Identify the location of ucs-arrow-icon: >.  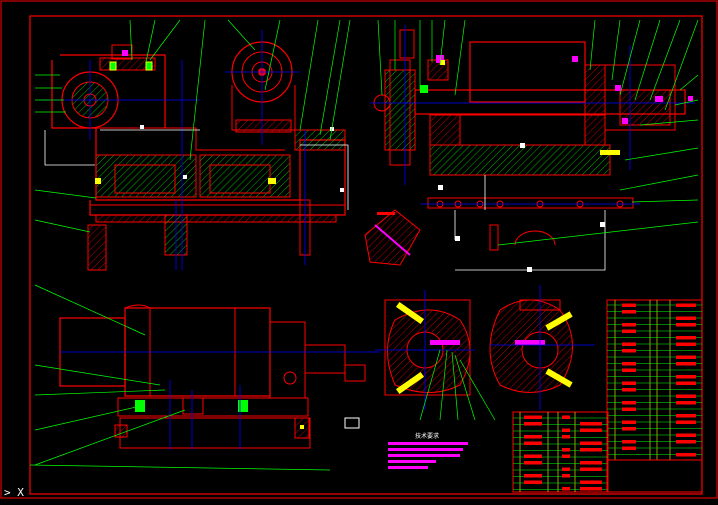
(7, 492).